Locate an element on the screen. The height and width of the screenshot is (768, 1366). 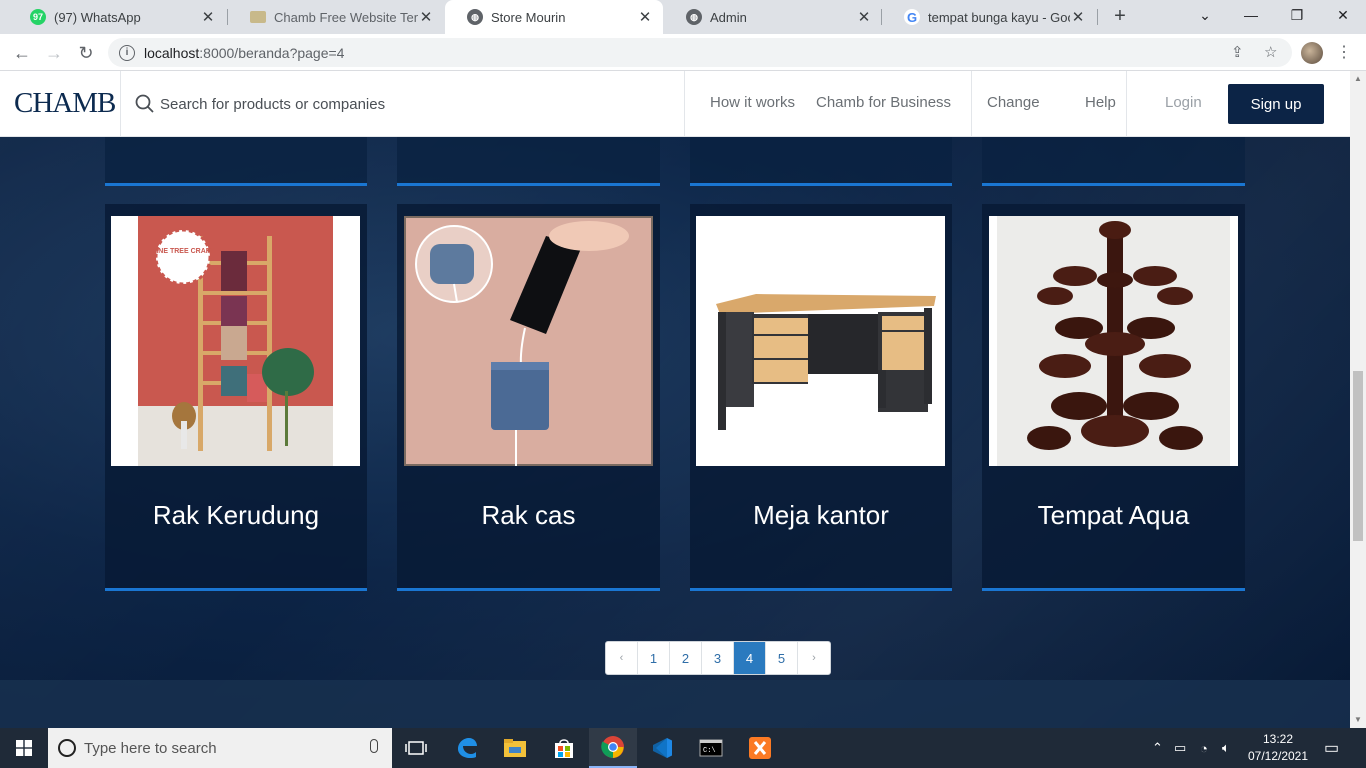
tab-search-chevron-icon: ⌄ is located at coordinates (1205, 15).